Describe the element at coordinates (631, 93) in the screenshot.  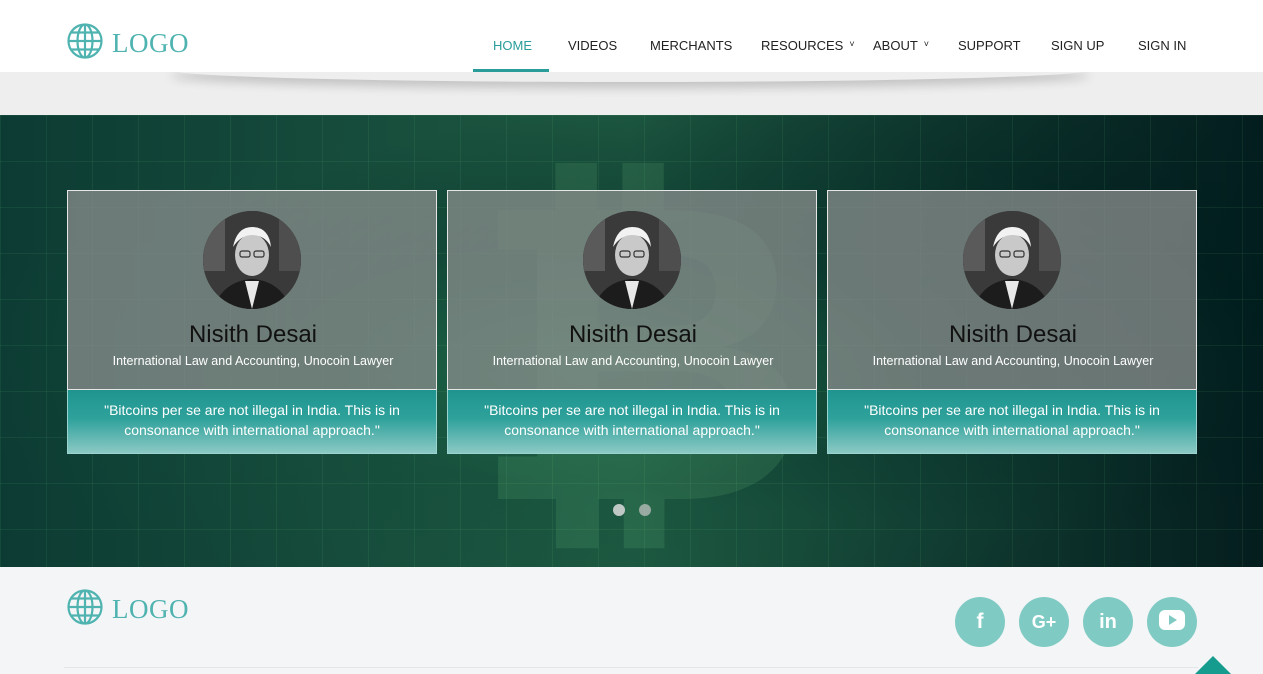
I see `header-shadow-strip` at that location.